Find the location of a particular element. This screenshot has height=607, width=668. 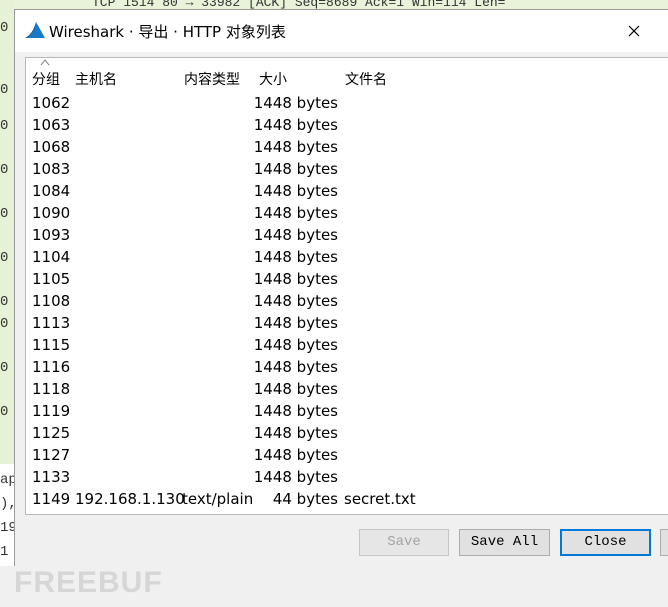

packet-cell: 1127 is located at coordinates (51, 455).